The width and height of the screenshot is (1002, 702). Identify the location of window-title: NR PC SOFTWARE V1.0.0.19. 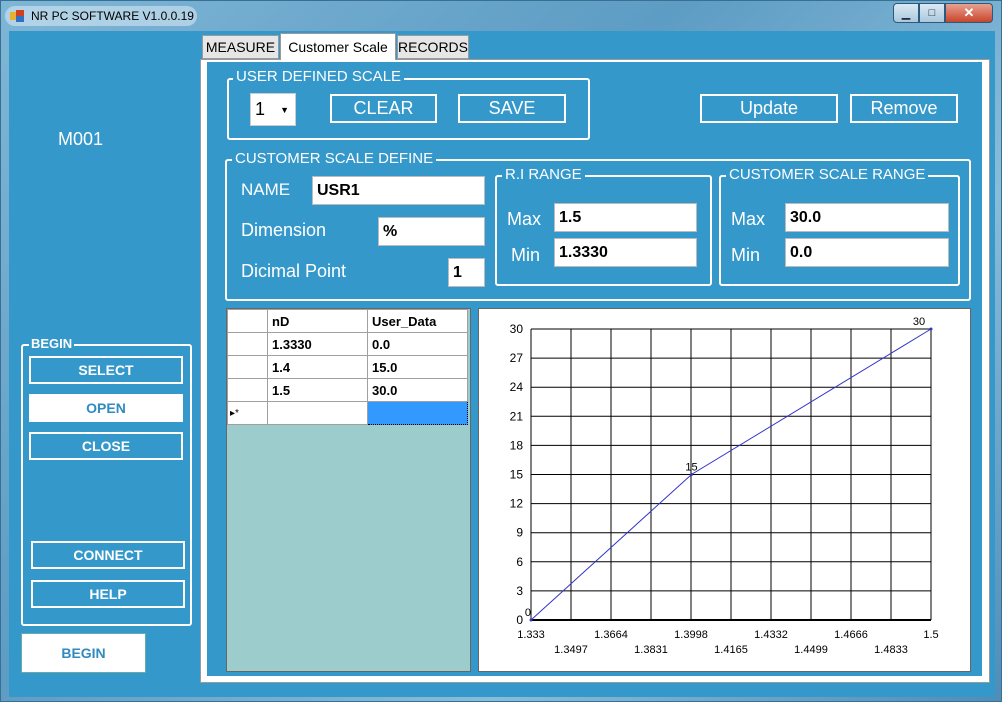
(112, 16).